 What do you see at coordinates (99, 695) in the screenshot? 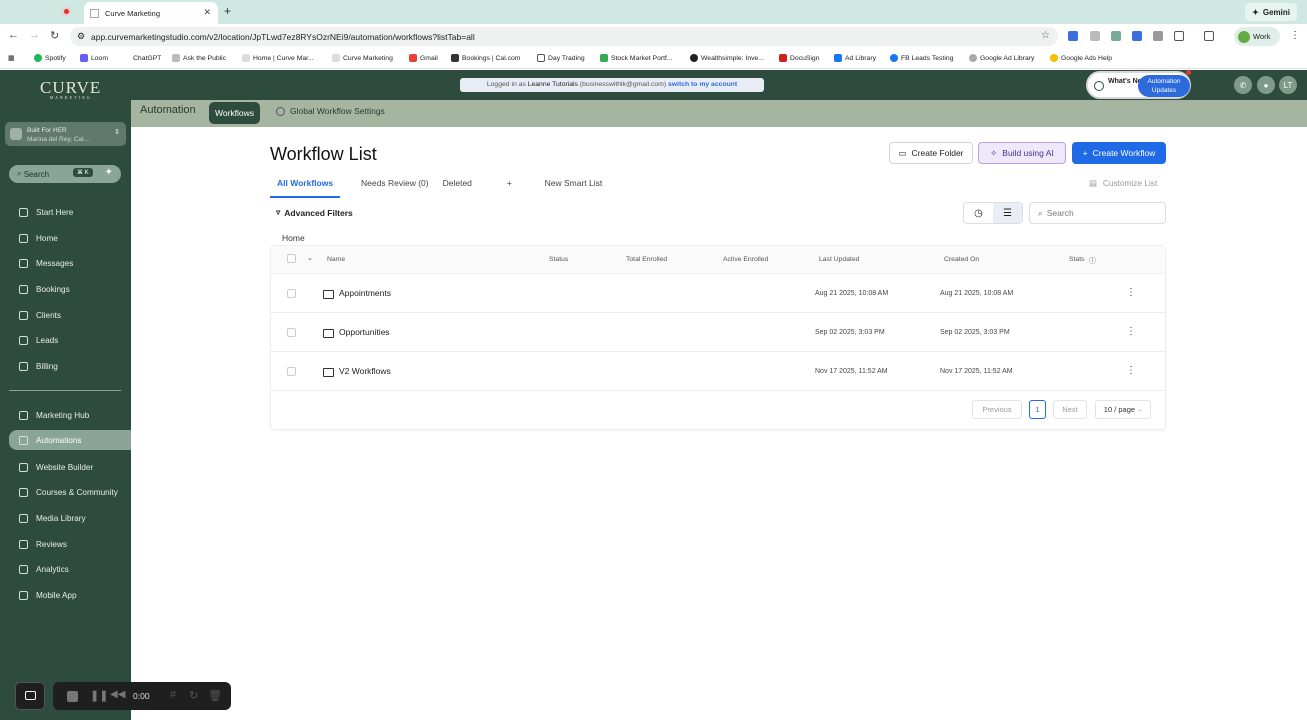
I see `pause-icon: ❚❚` at bounding box center [99, 695].